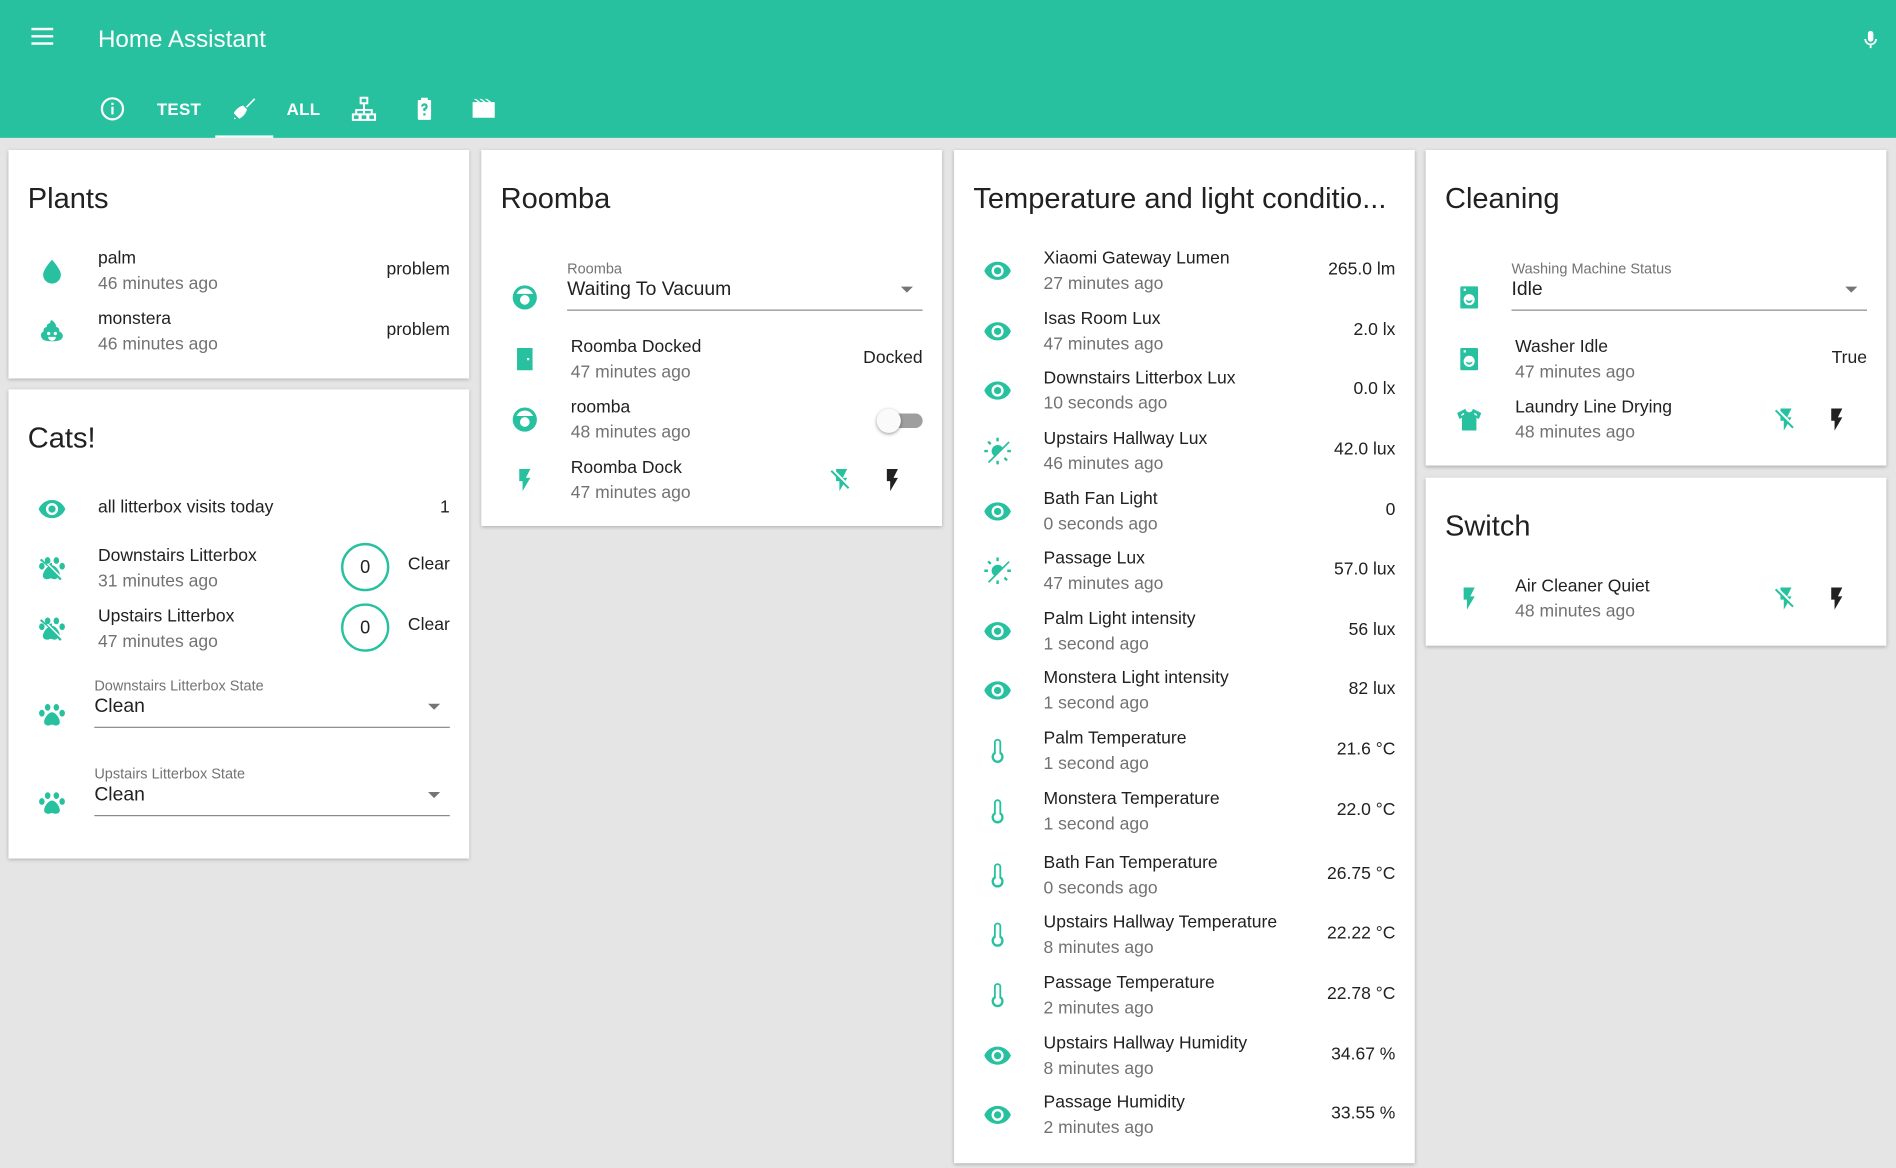 This screenshot has width=1896, height=1168. Describe the element at coordinates (1362, 269) in the screenshot. I see `entity-state: 265.0 lm` at that location.